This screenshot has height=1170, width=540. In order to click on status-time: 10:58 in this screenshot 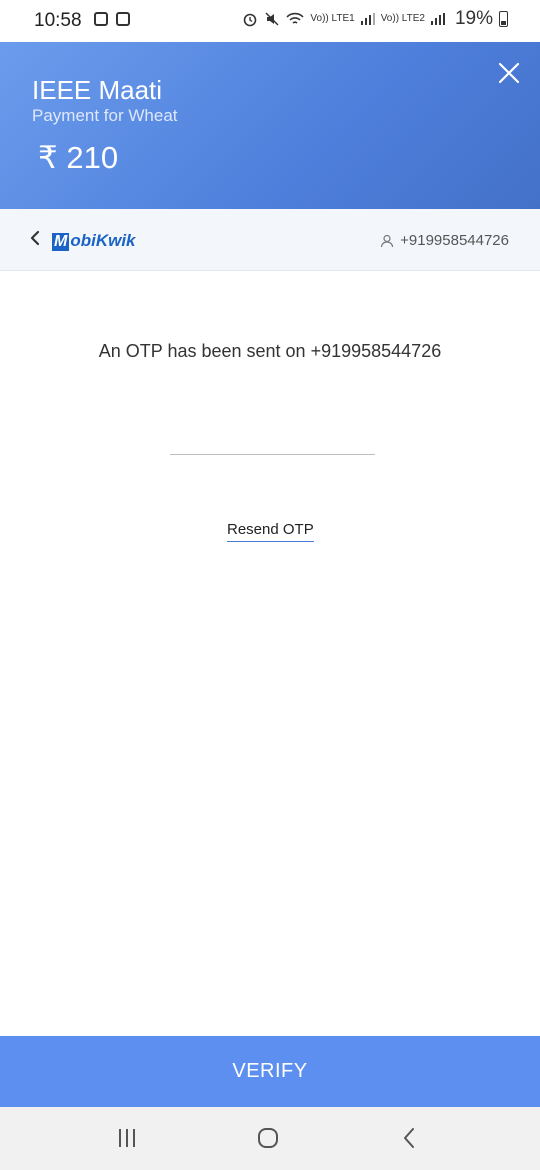, I will do `click(58, 20)`.